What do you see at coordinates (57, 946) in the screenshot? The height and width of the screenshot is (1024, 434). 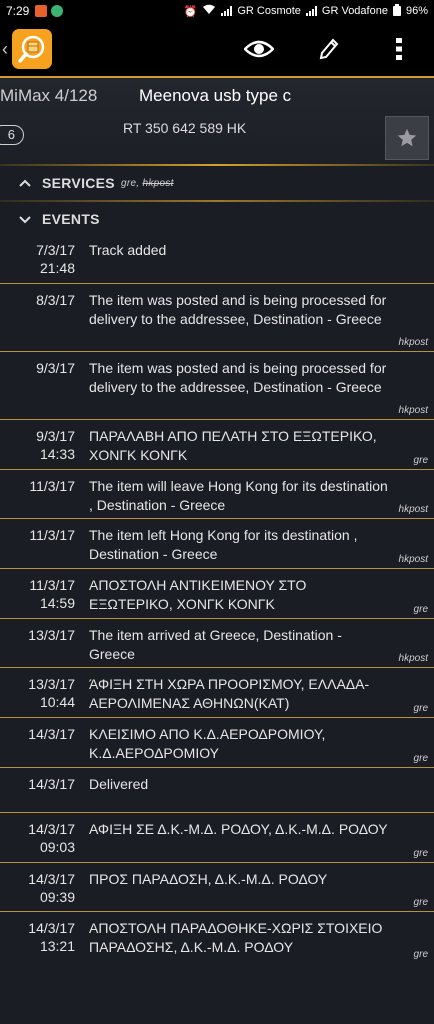 I see `event-time: 13:21` at bounding box center [57, 946].